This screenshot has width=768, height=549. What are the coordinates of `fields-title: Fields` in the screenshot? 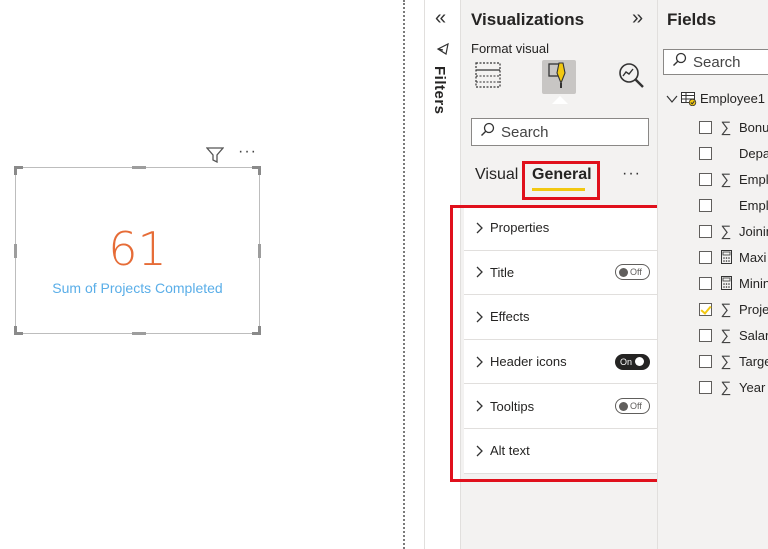 It's located at (692, 19).